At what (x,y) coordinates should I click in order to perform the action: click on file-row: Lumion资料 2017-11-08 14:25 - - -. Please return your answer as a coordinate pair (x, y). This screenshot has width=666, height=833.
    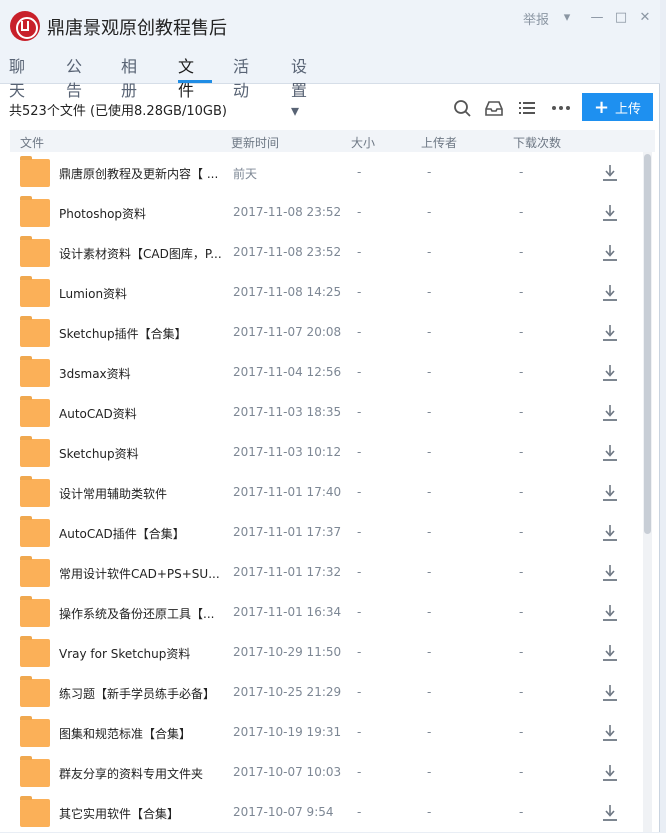
    Looking at the image, I should click on (322, 293).